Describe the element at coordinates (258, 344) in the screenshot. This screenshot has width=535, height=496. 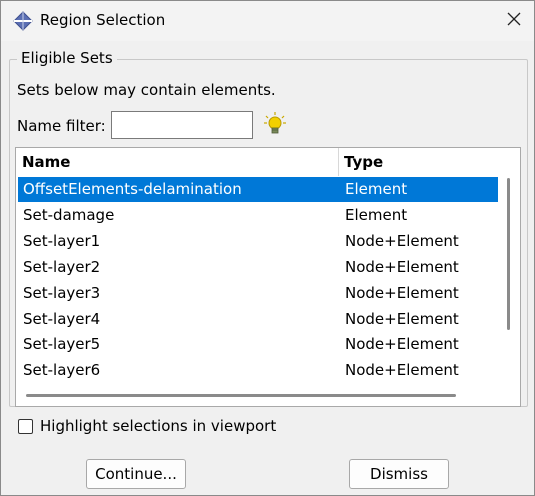
I see `table-row: Set-layer5 Node+Element` at that location.